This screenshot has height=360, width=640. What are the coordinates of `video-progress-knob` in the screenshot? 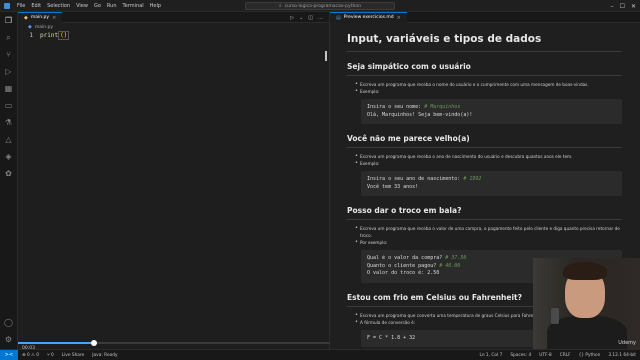 It's located at (93, 343).